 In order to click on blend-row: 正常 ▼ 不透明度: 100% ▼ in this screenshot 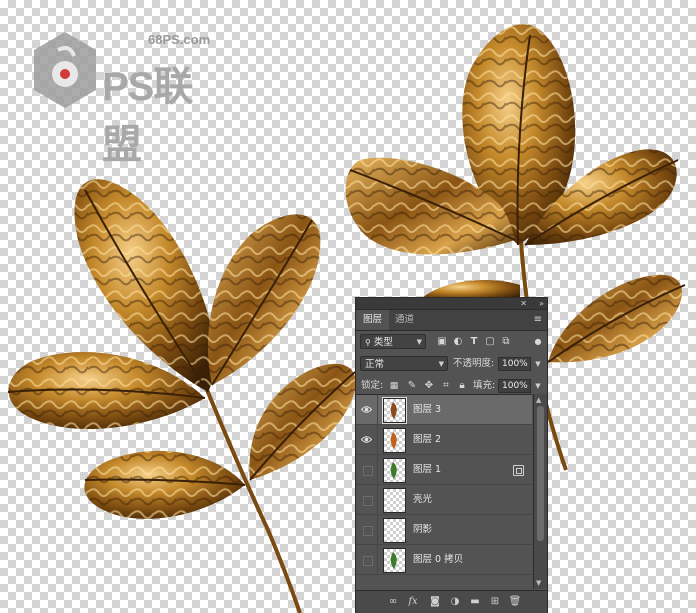, I will do `click(451, 364)`.